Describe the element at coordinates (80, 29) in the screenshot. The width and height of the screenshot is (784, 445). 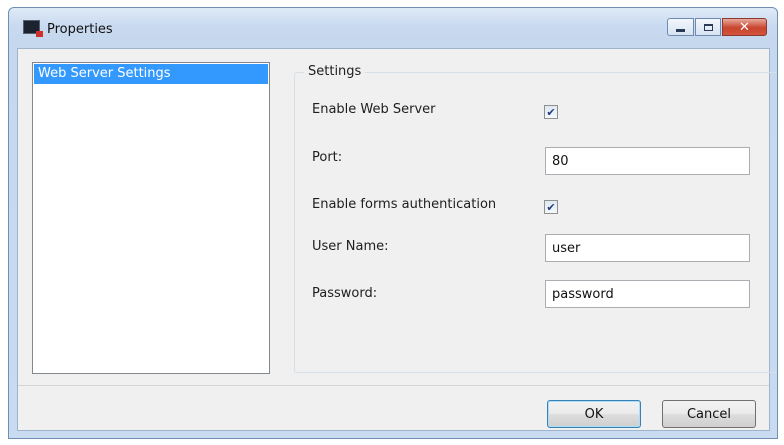
I see `window-title: Properties` at that location.